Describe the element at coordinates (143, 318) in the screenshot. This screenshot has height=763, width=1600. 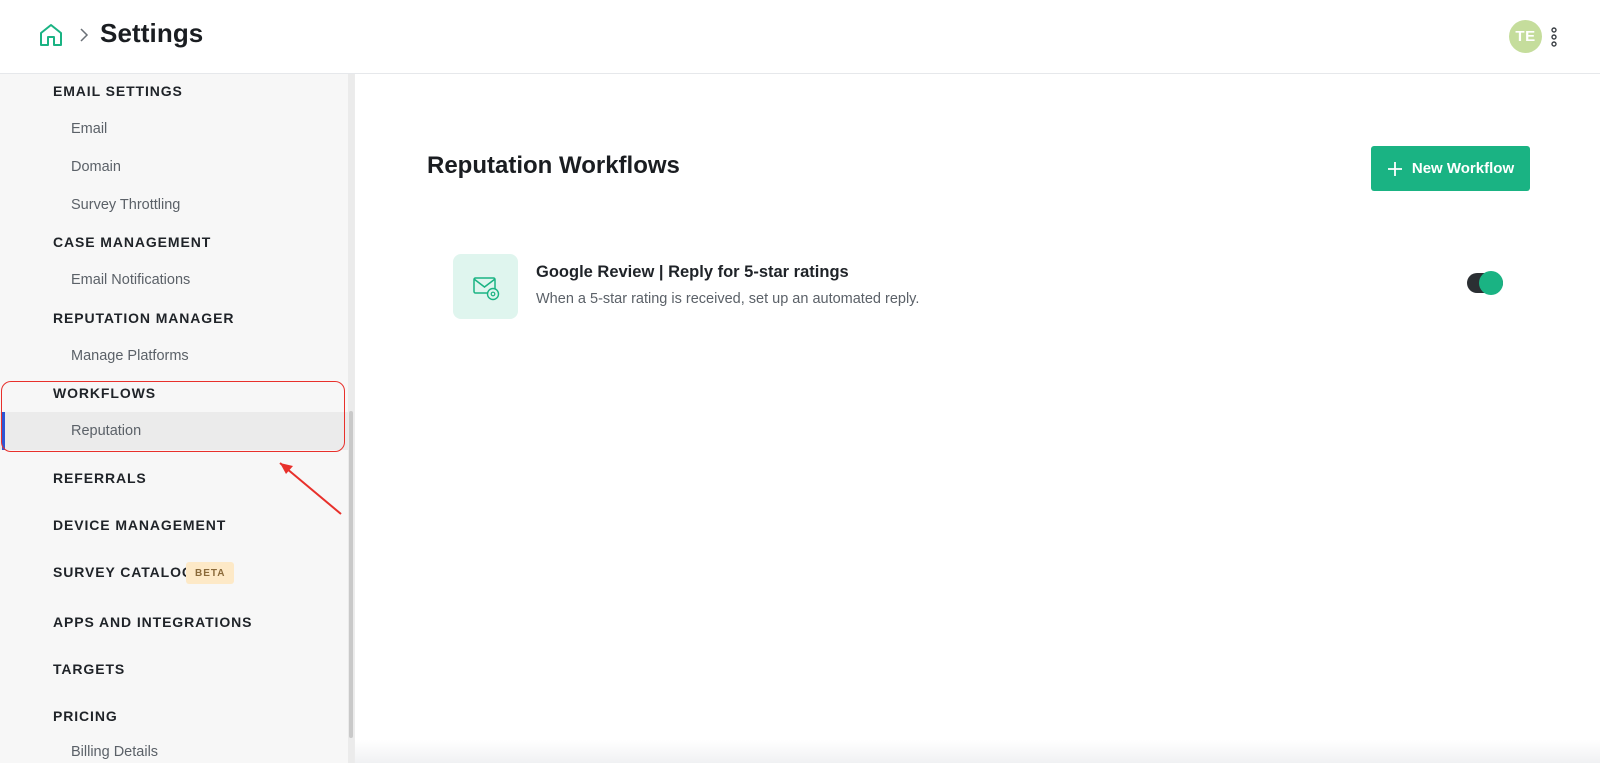
I see `sidebar-section-reputation-manager: REPUTATION MANAGER` at that location.